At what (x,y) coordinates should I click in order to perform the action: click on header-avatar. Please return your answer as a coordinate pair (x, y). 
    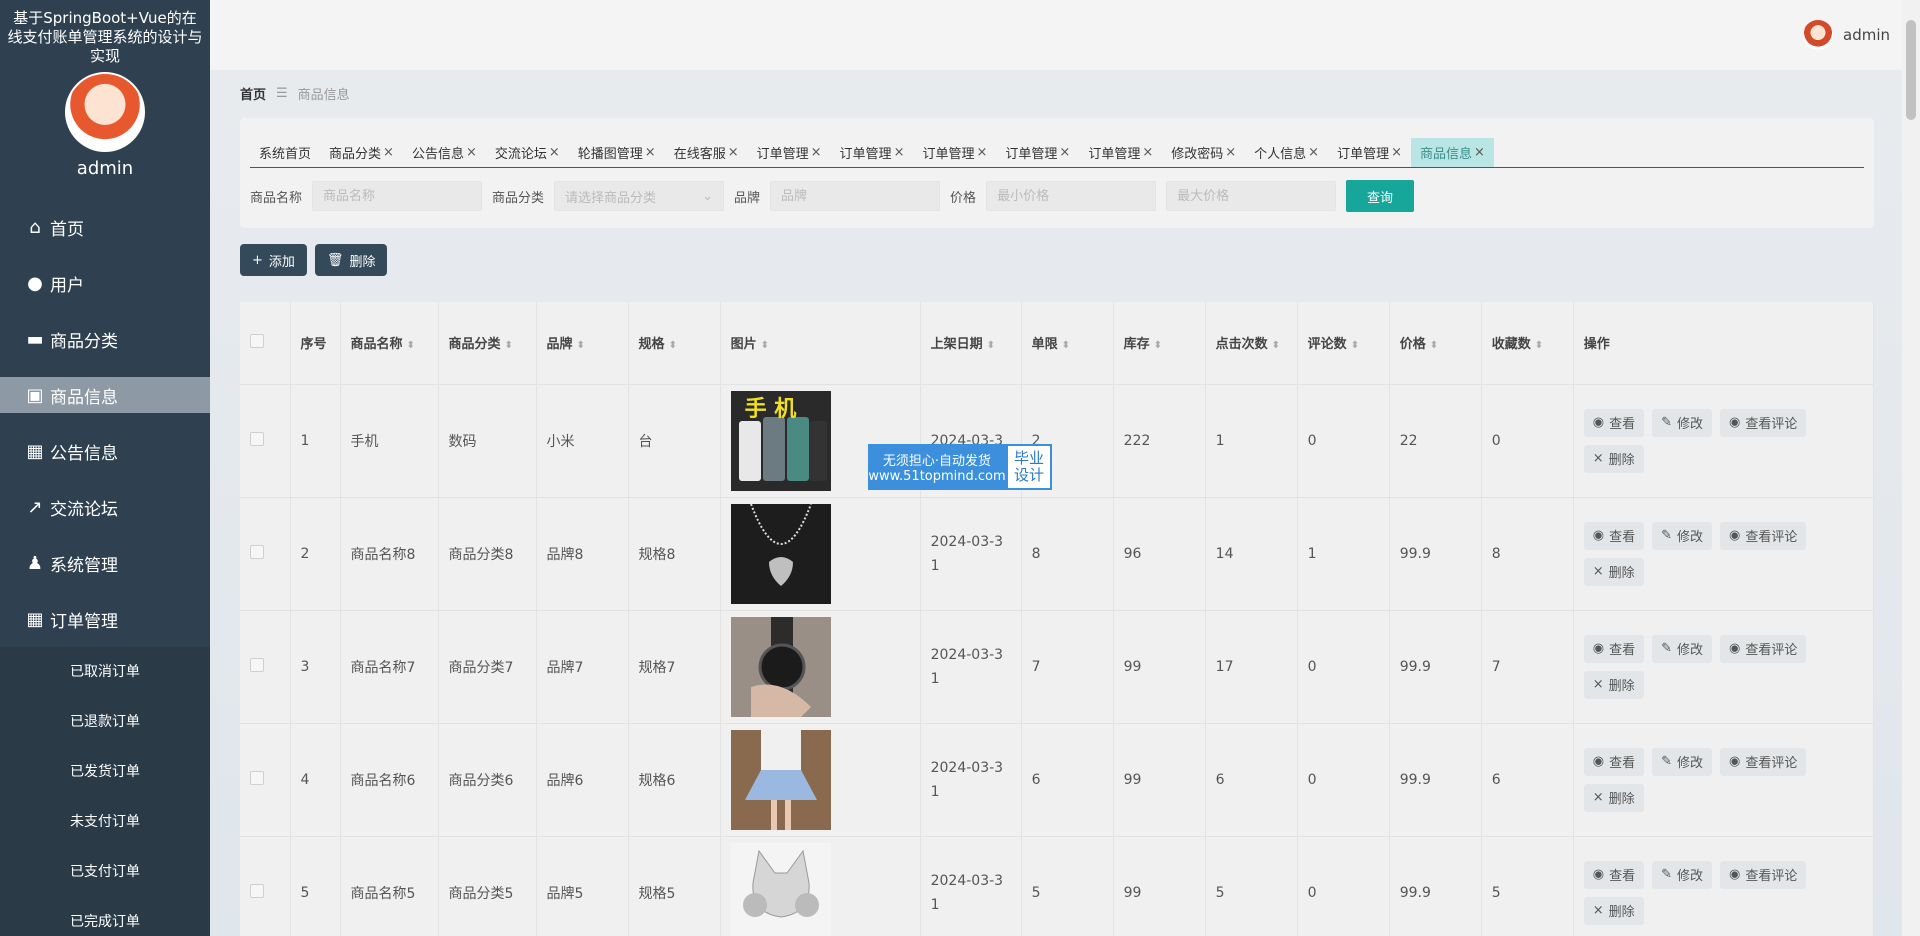
    Looking at the image, I should click on (1818, 35).